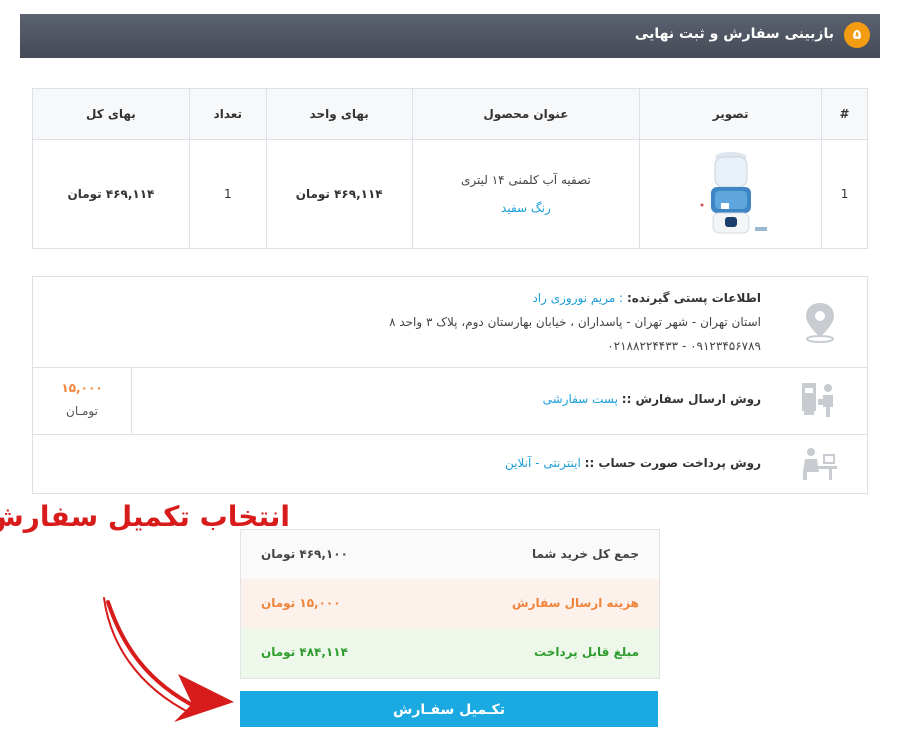 The image size is (900, 740). I want to click on product-image-cell, so click(731, 194).